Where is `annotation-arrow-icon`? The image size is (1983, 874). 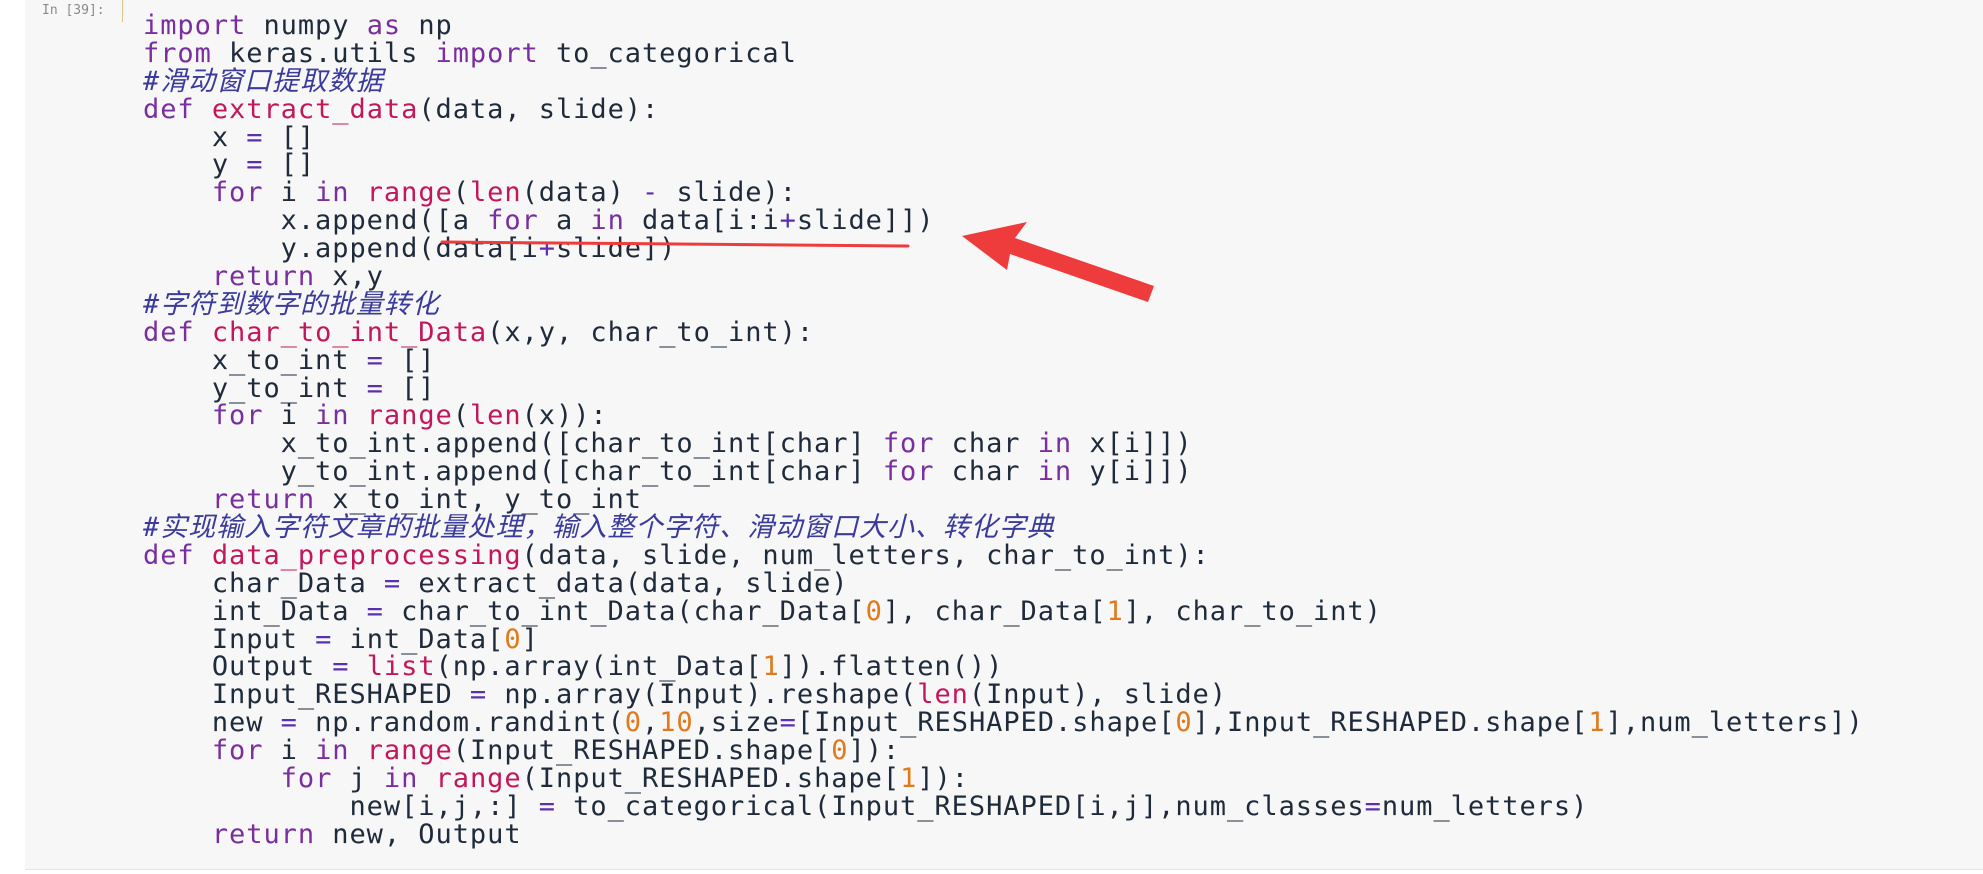
annotation-arrow-icon is located at coordinates (1058, 262).